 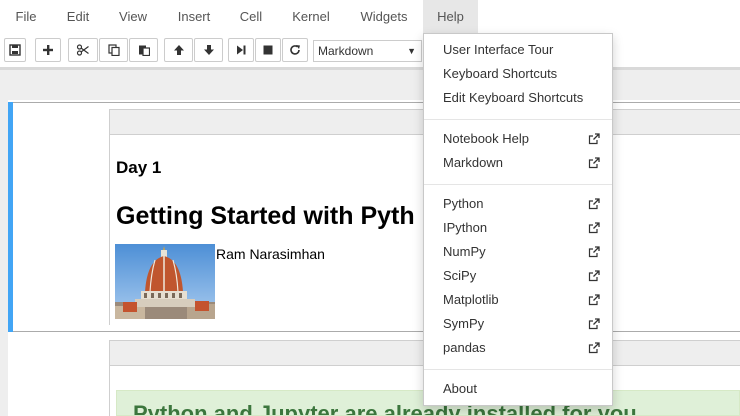 What do you see at coordinates (411, 51) in the screenshot?
I see `caret-down-icon: ▼` at bounding box center [411, 51].